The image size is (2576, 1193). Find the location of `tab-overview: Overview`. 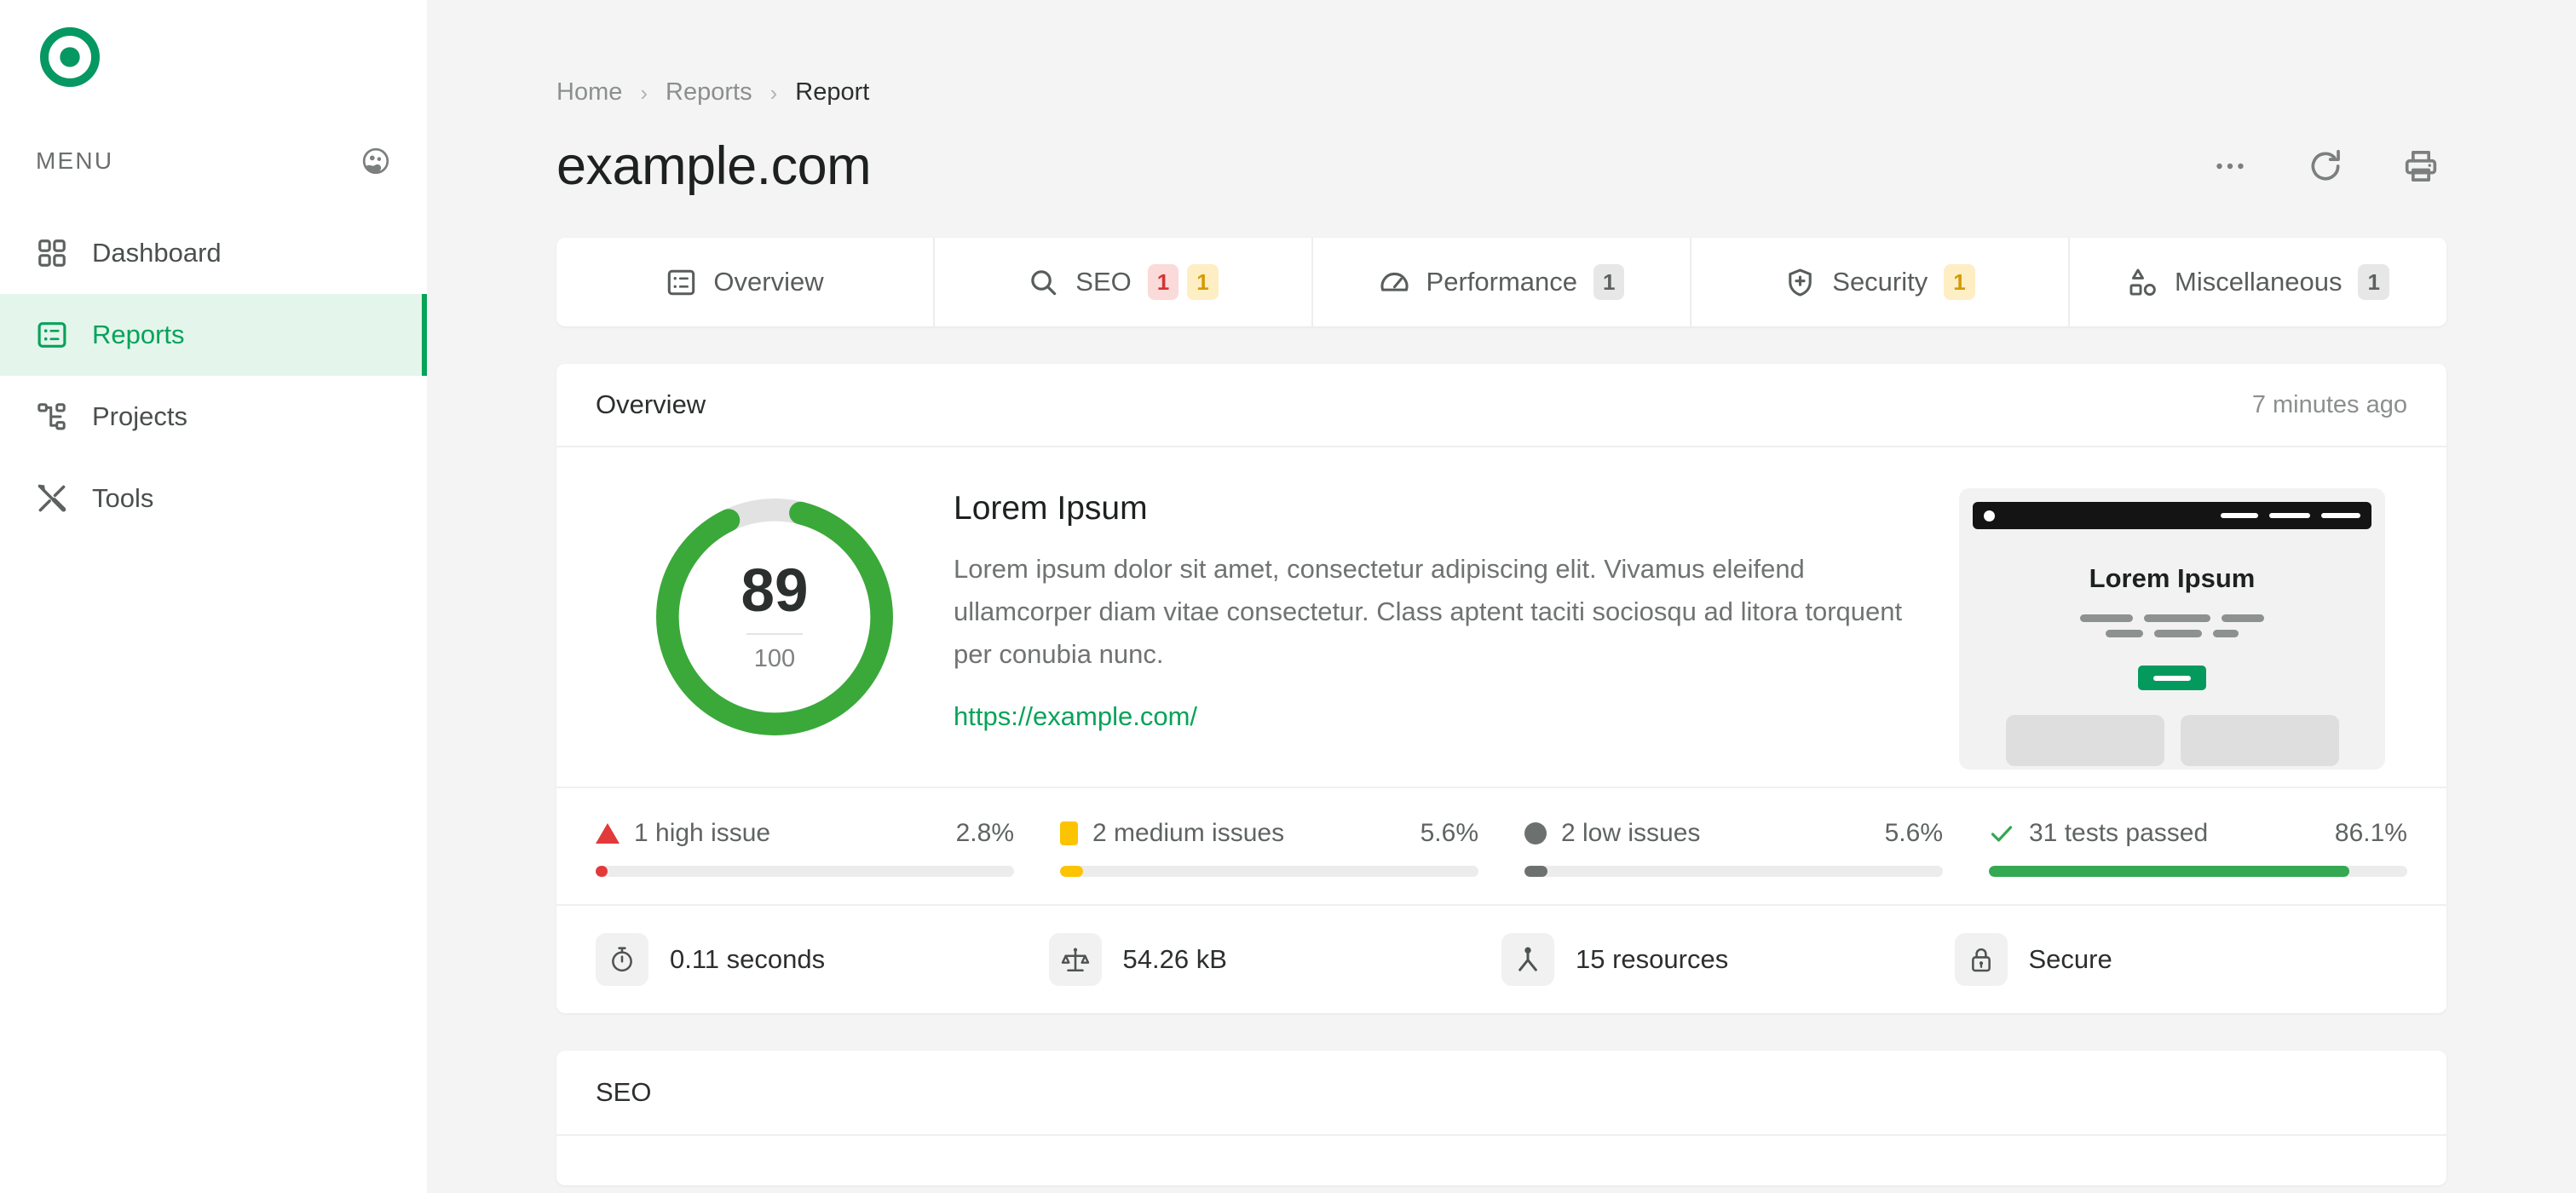

tab-overview: Overview is located at coordinates (745, 282).